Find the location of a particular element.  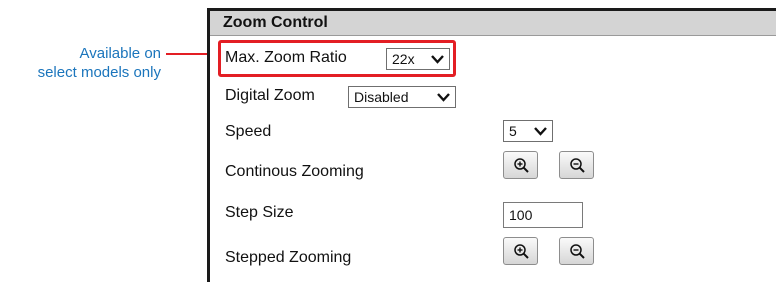

stepped-zoom-out-button is located at coordinates (576, 251).